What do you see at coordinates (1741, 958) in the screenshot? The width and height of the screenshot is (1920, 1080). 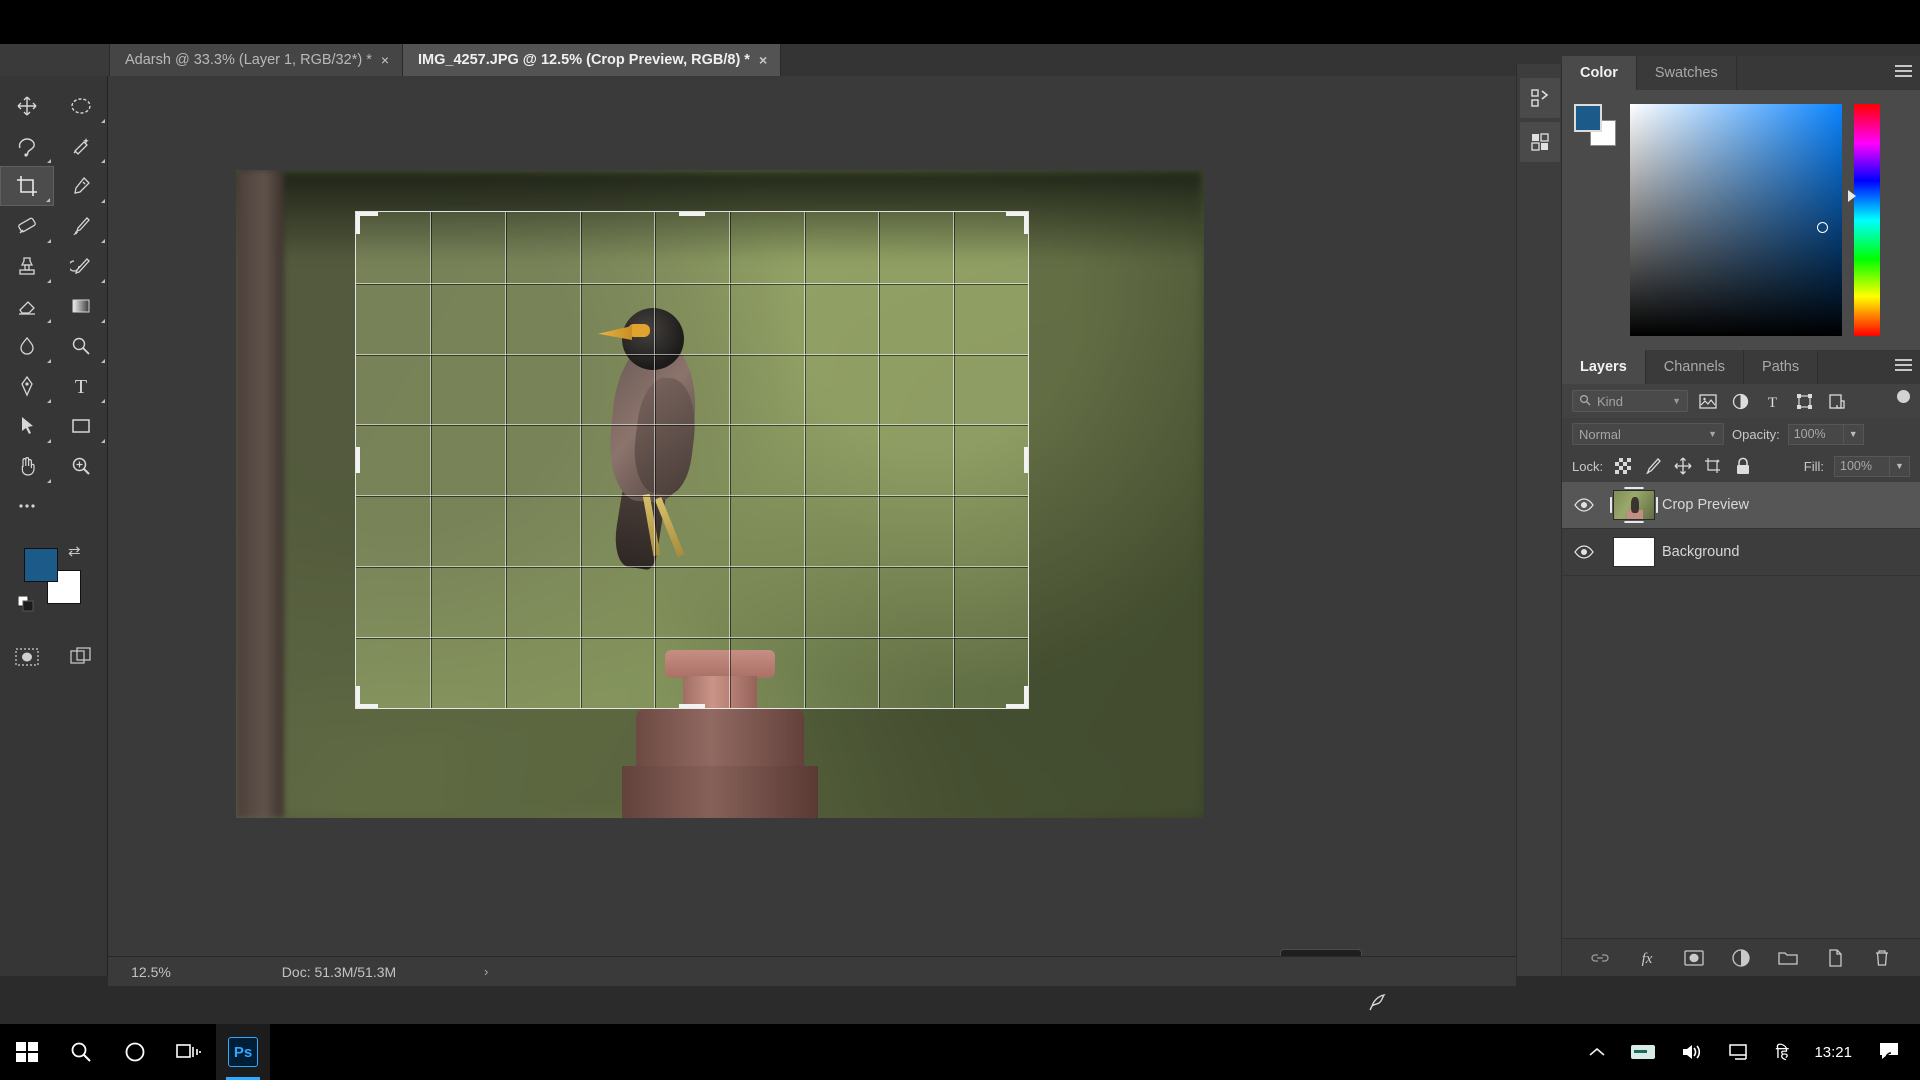 I see `new-fill-adjustment-button` at bounding box center [1741, 958].